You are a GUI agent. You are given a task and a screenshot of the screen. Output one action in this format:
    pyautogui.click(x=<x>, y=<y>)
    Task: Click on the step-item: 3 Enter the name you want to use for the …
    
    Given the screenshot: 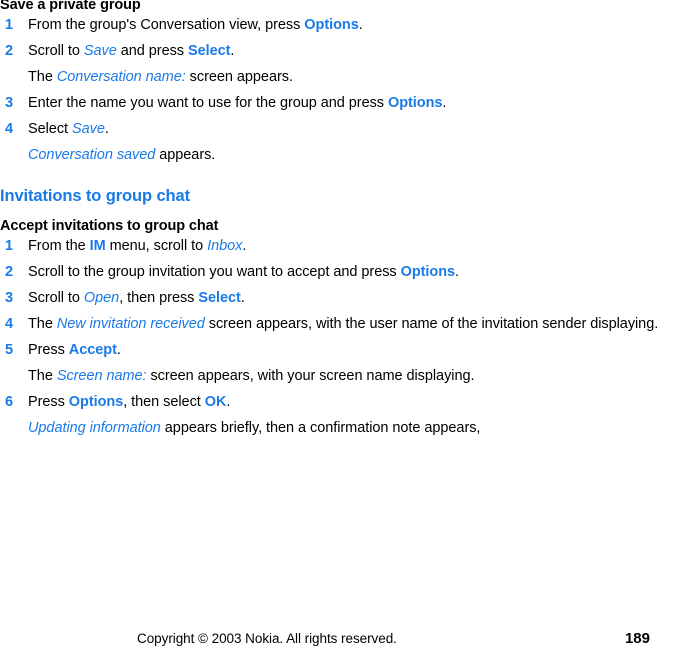 What is the action you would take?
    pyautogui.click(x=337, y=103)
    